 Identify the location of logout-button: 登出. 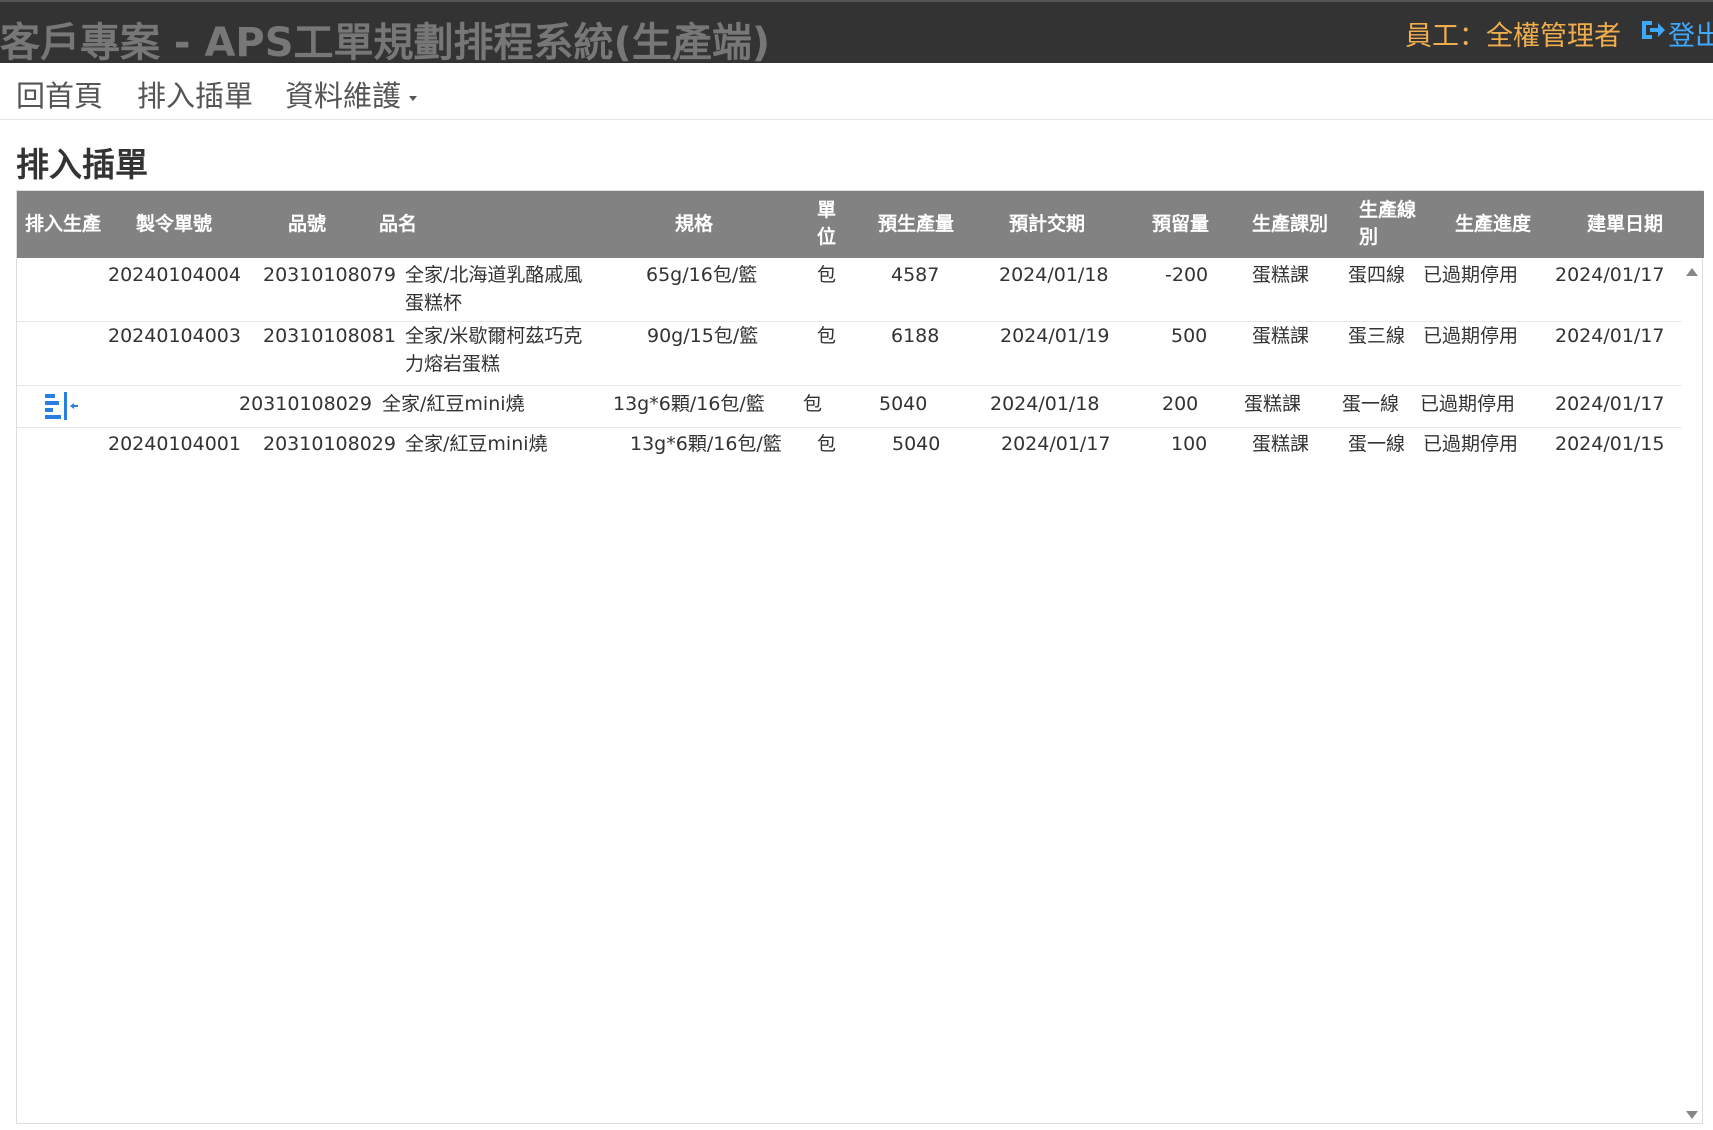
(1675, 33).